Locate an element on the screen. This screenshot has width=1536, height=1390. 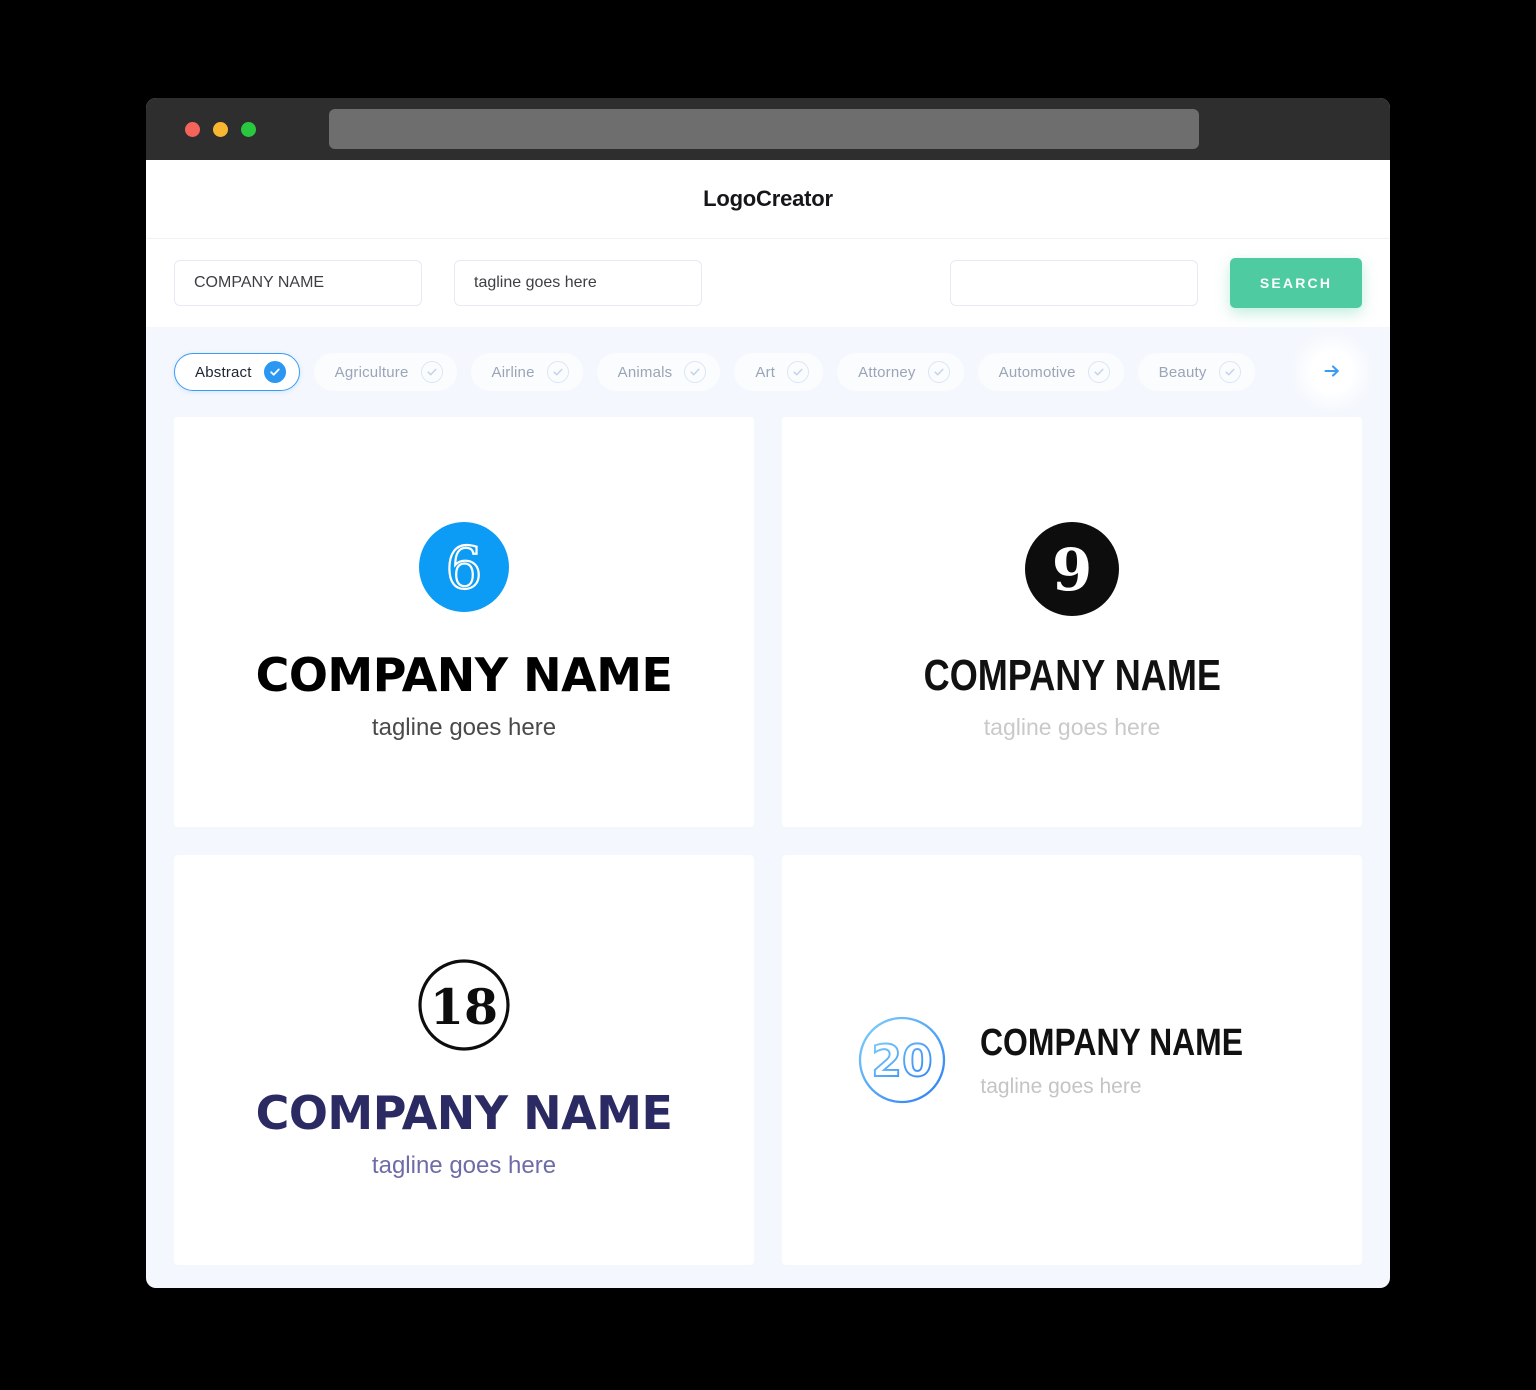
category-chip-abstract: Abstract is located at coordinates (237, 372).